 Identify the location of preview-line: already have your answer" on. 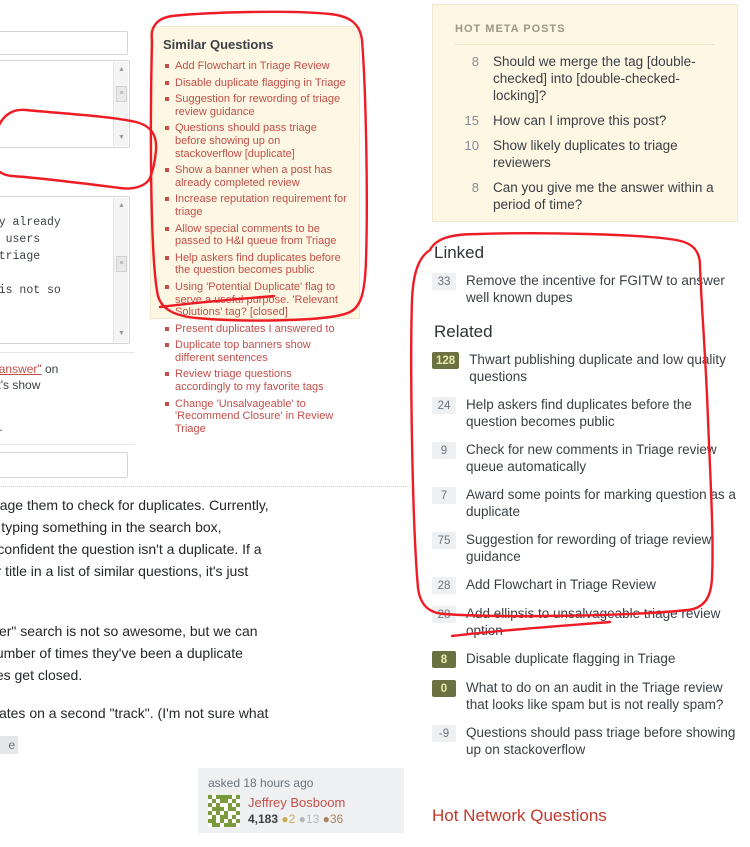
(29, 369).